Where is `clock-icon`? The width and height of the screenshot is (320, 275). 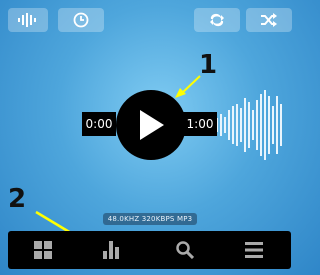
clock-icon is located at coordinates (81, 20).